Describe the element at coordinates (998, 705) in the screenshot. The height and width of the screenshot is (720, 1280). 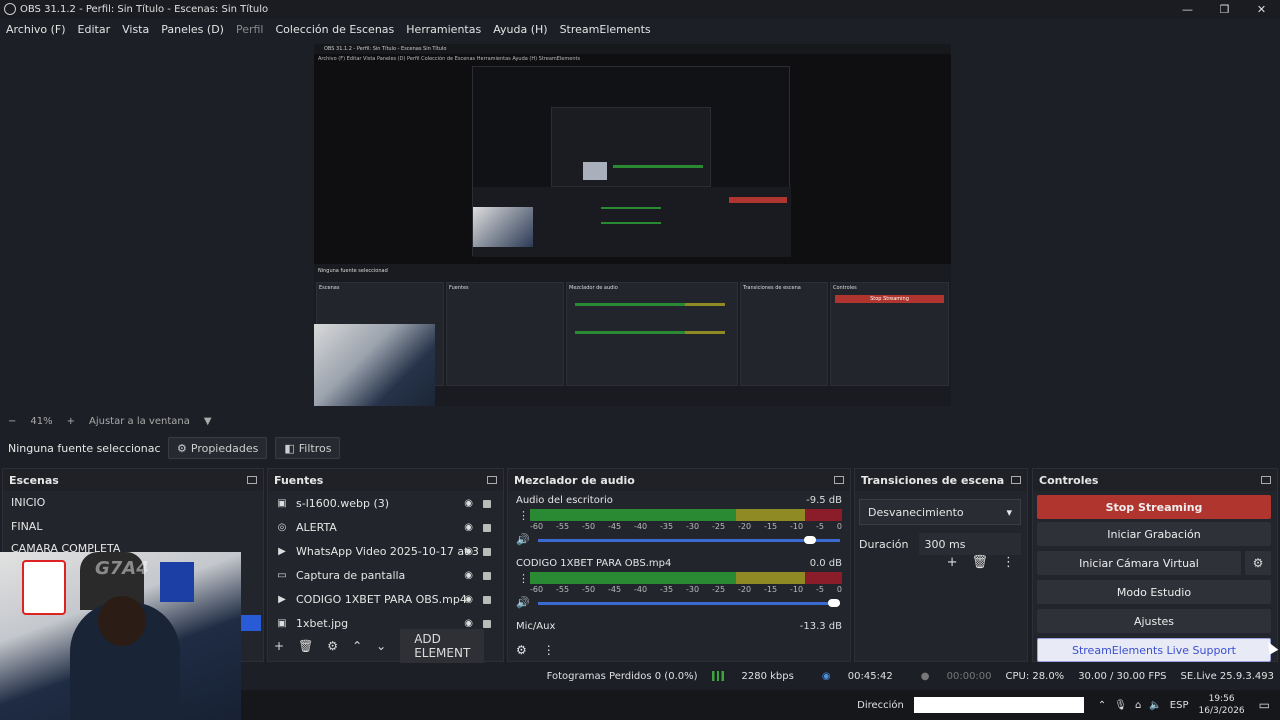
I see `address-input` at that location.